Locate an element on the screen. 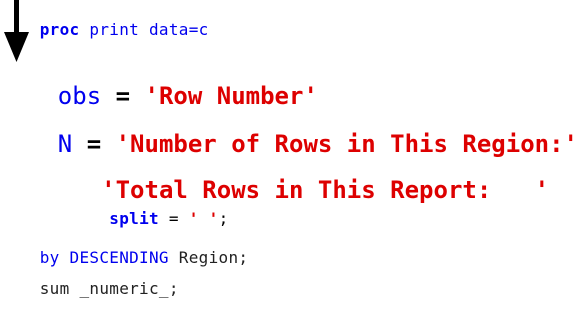  sum-statement: sum _numeric_; is located at coordinates (109, 288).